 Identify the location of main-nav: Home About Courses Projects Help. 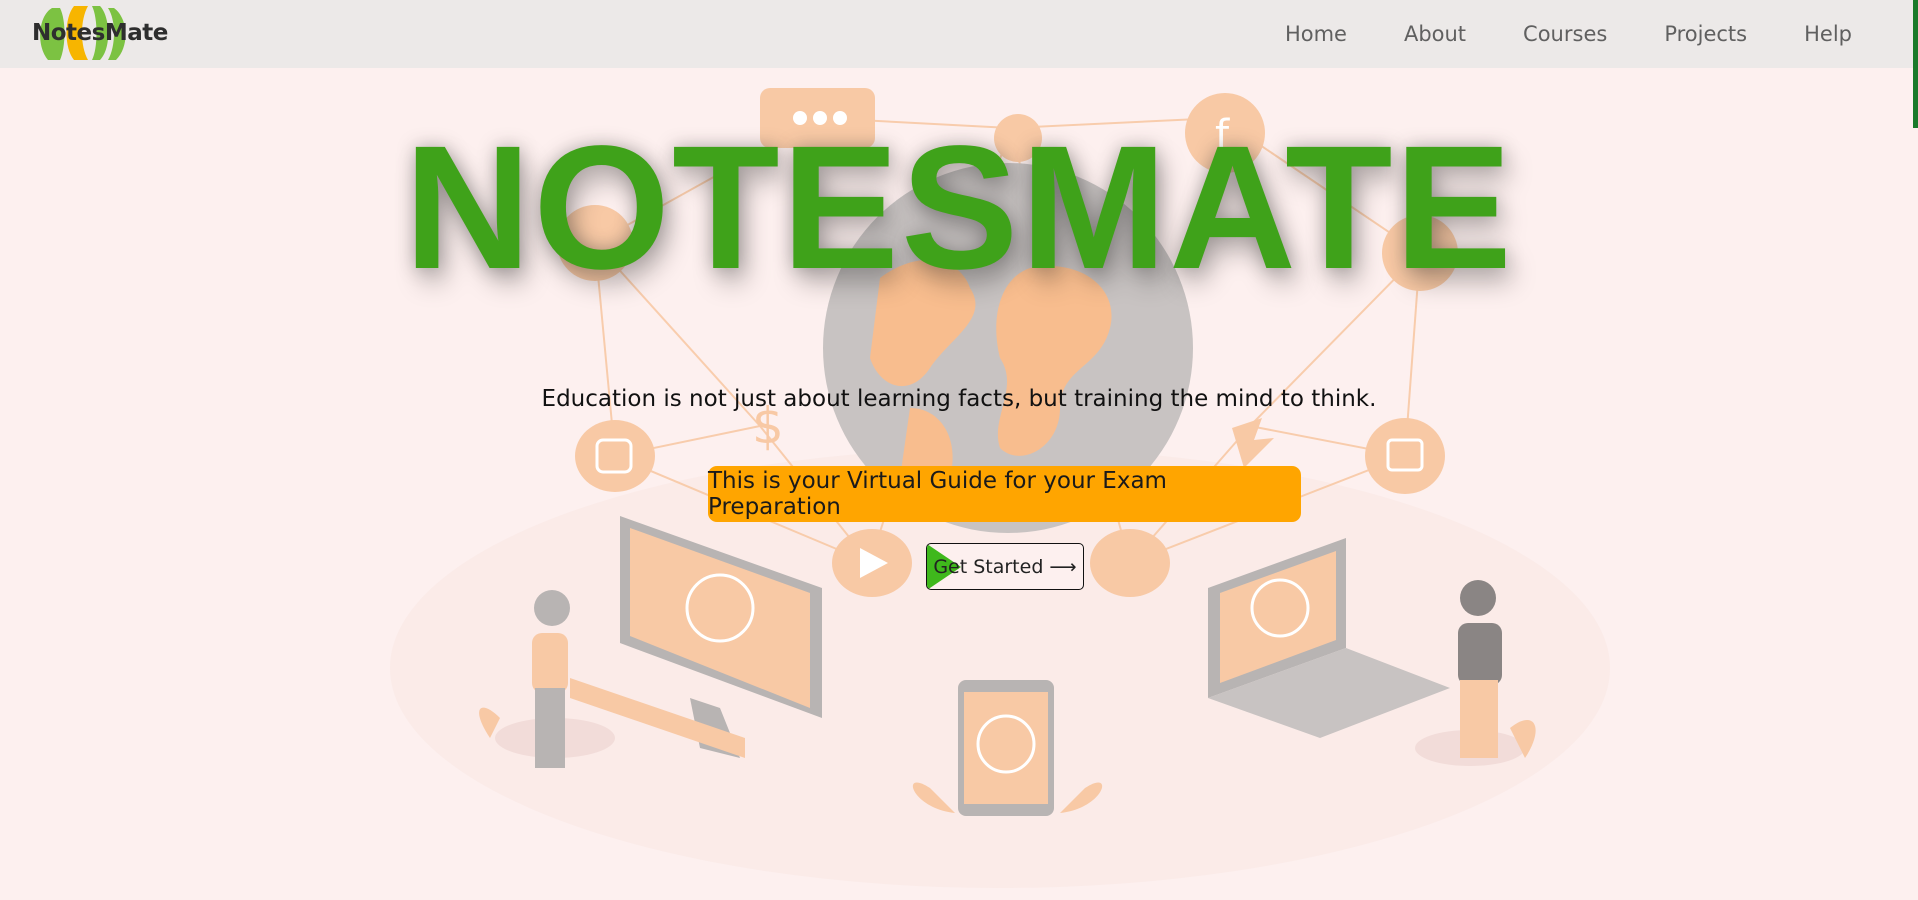
(1540, 34).